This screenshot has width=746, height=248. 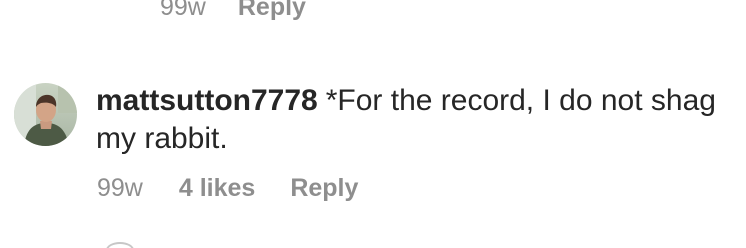 What do you see at coordinates (233, 12) in the screenshot?
I see `previous-comment-meta: 99w Reply` at bounding box center [233, 12].